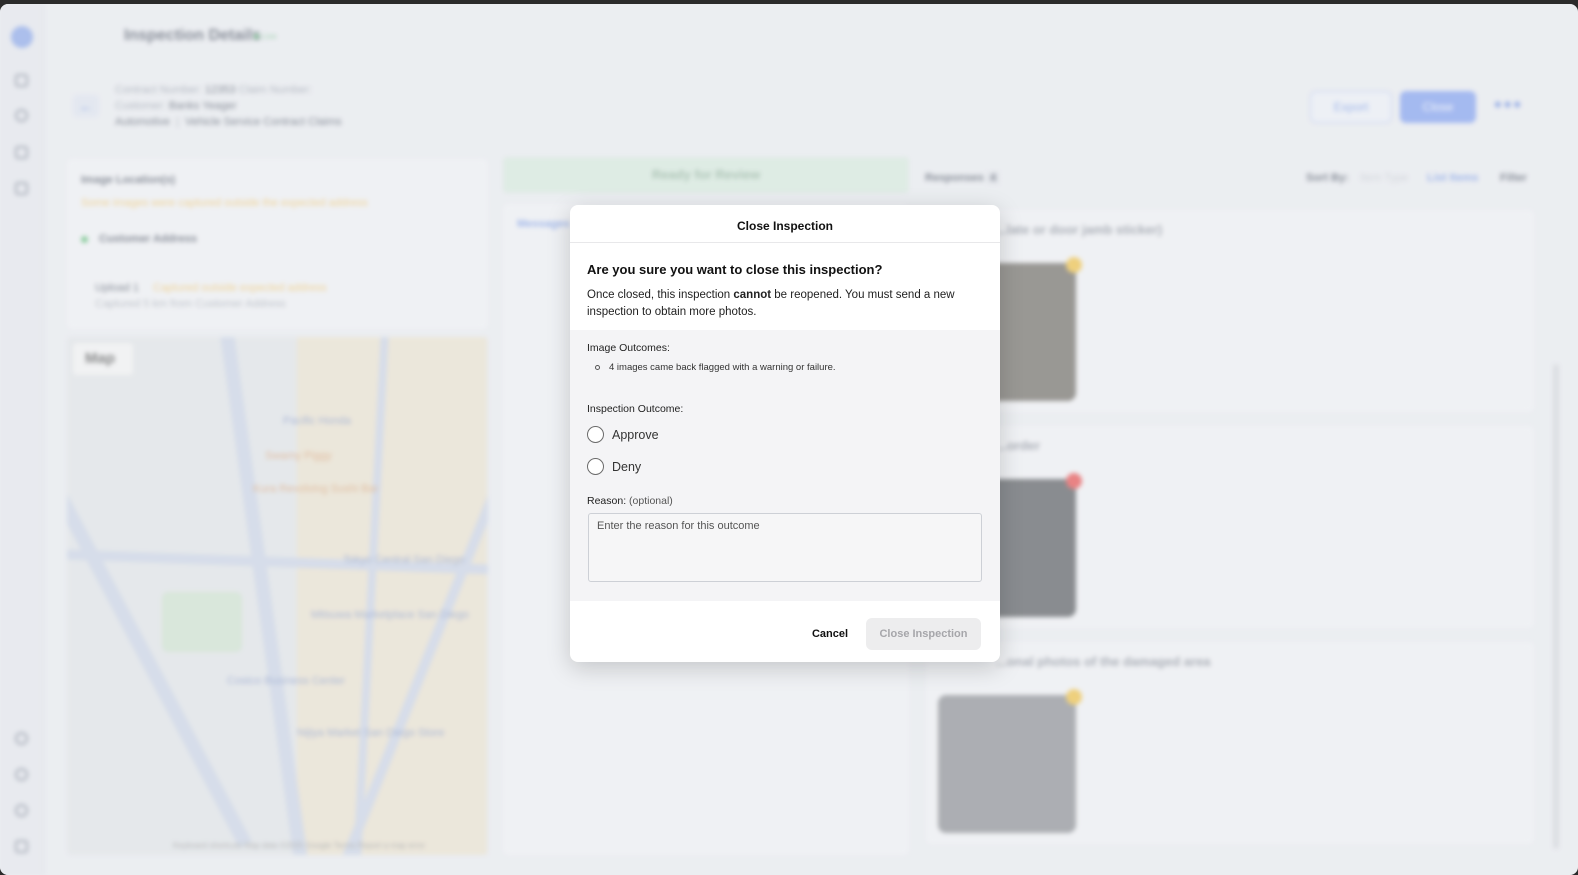 Image resolution: width=1578 pixels, height=875 pixels. I want to click on approve-option: Approve, so click(623, 434).